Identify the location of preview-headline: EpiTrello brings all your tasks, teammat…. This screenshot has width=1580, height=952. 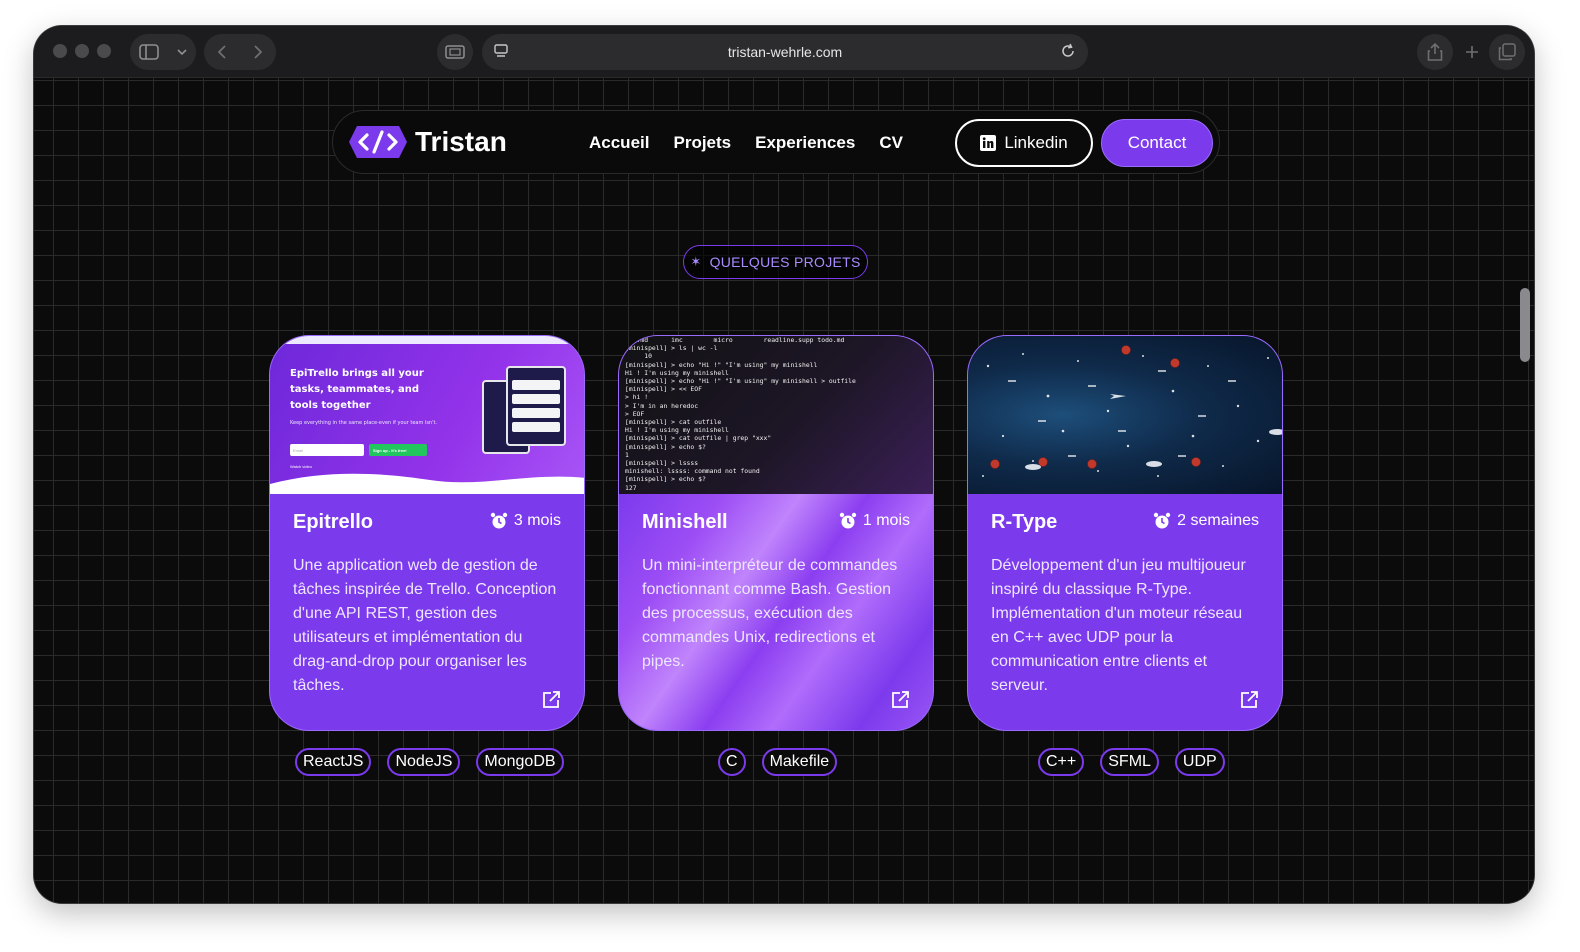
(357, 389).